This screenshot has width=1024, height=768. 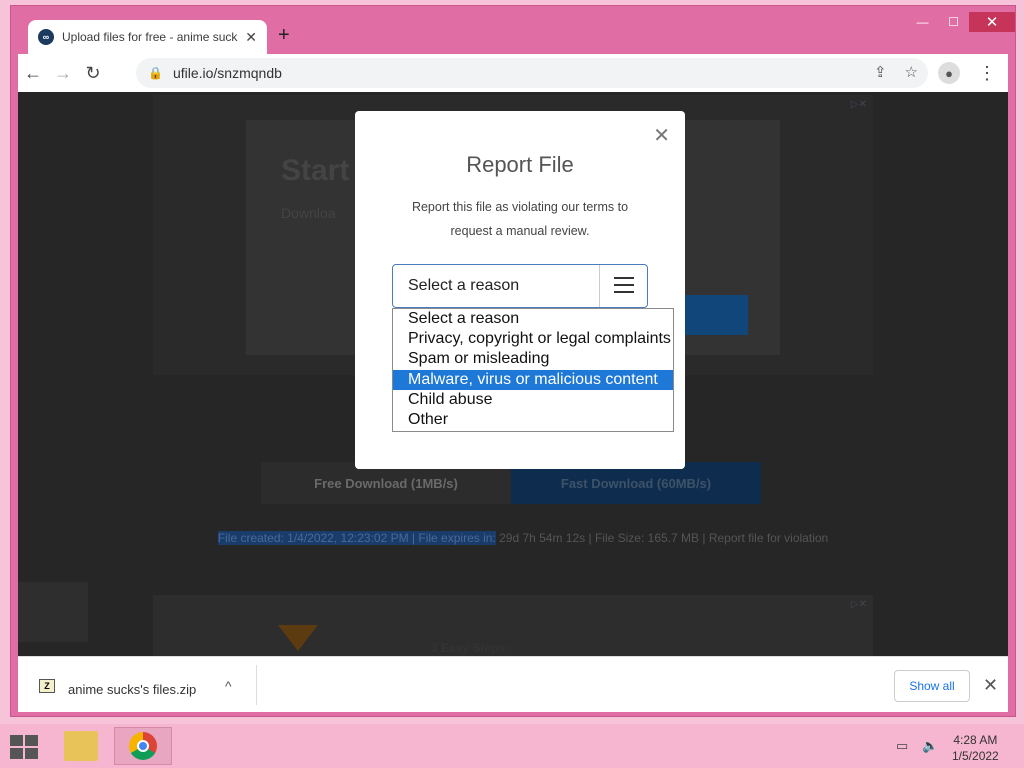 What do you see at coordinates (298, 638) in the screenshot?
I see `ad-logo-icon` at bounding box center [298, 638].